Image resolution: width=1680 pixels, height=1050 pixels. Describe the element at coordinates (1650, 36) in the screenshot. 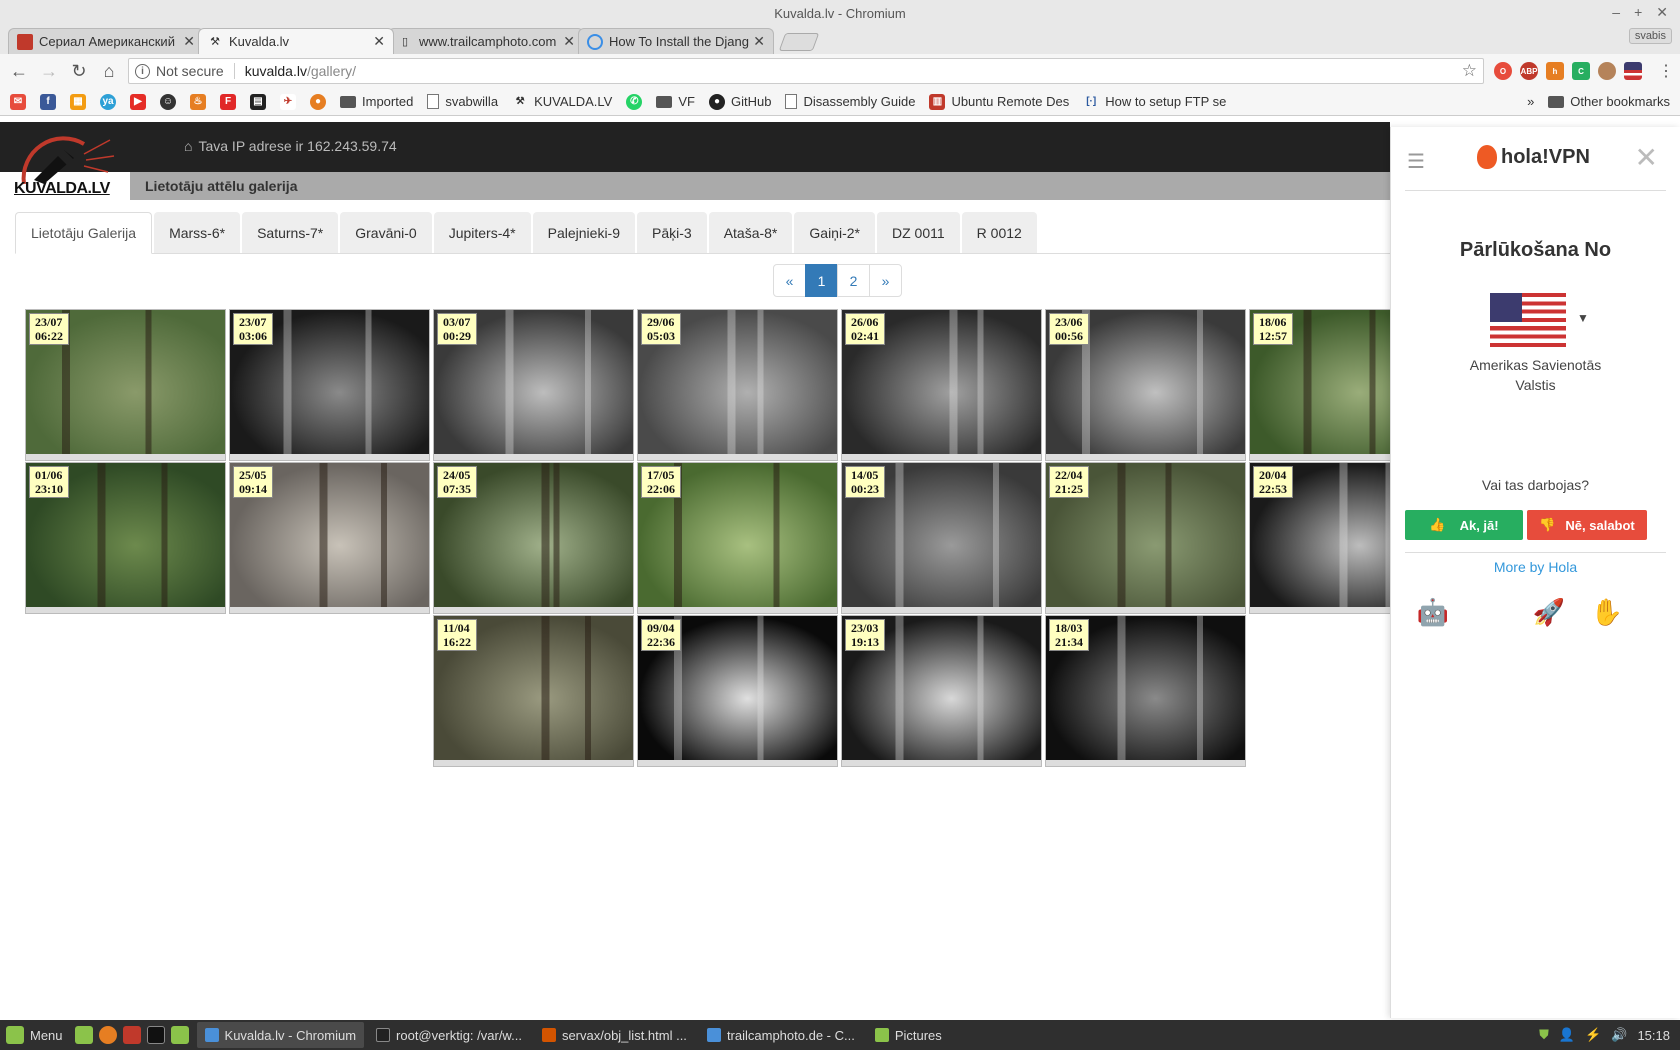

I see `profile-badge: svabis` at that location.